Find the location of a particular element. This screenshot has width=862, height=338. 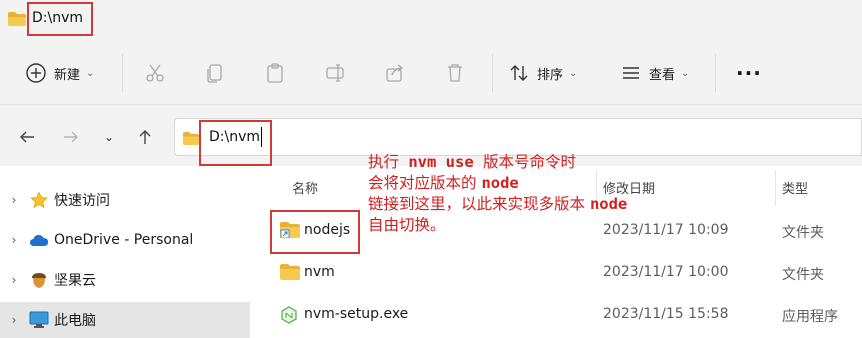

arrow-right-icon is located at coordinates (71, 137).